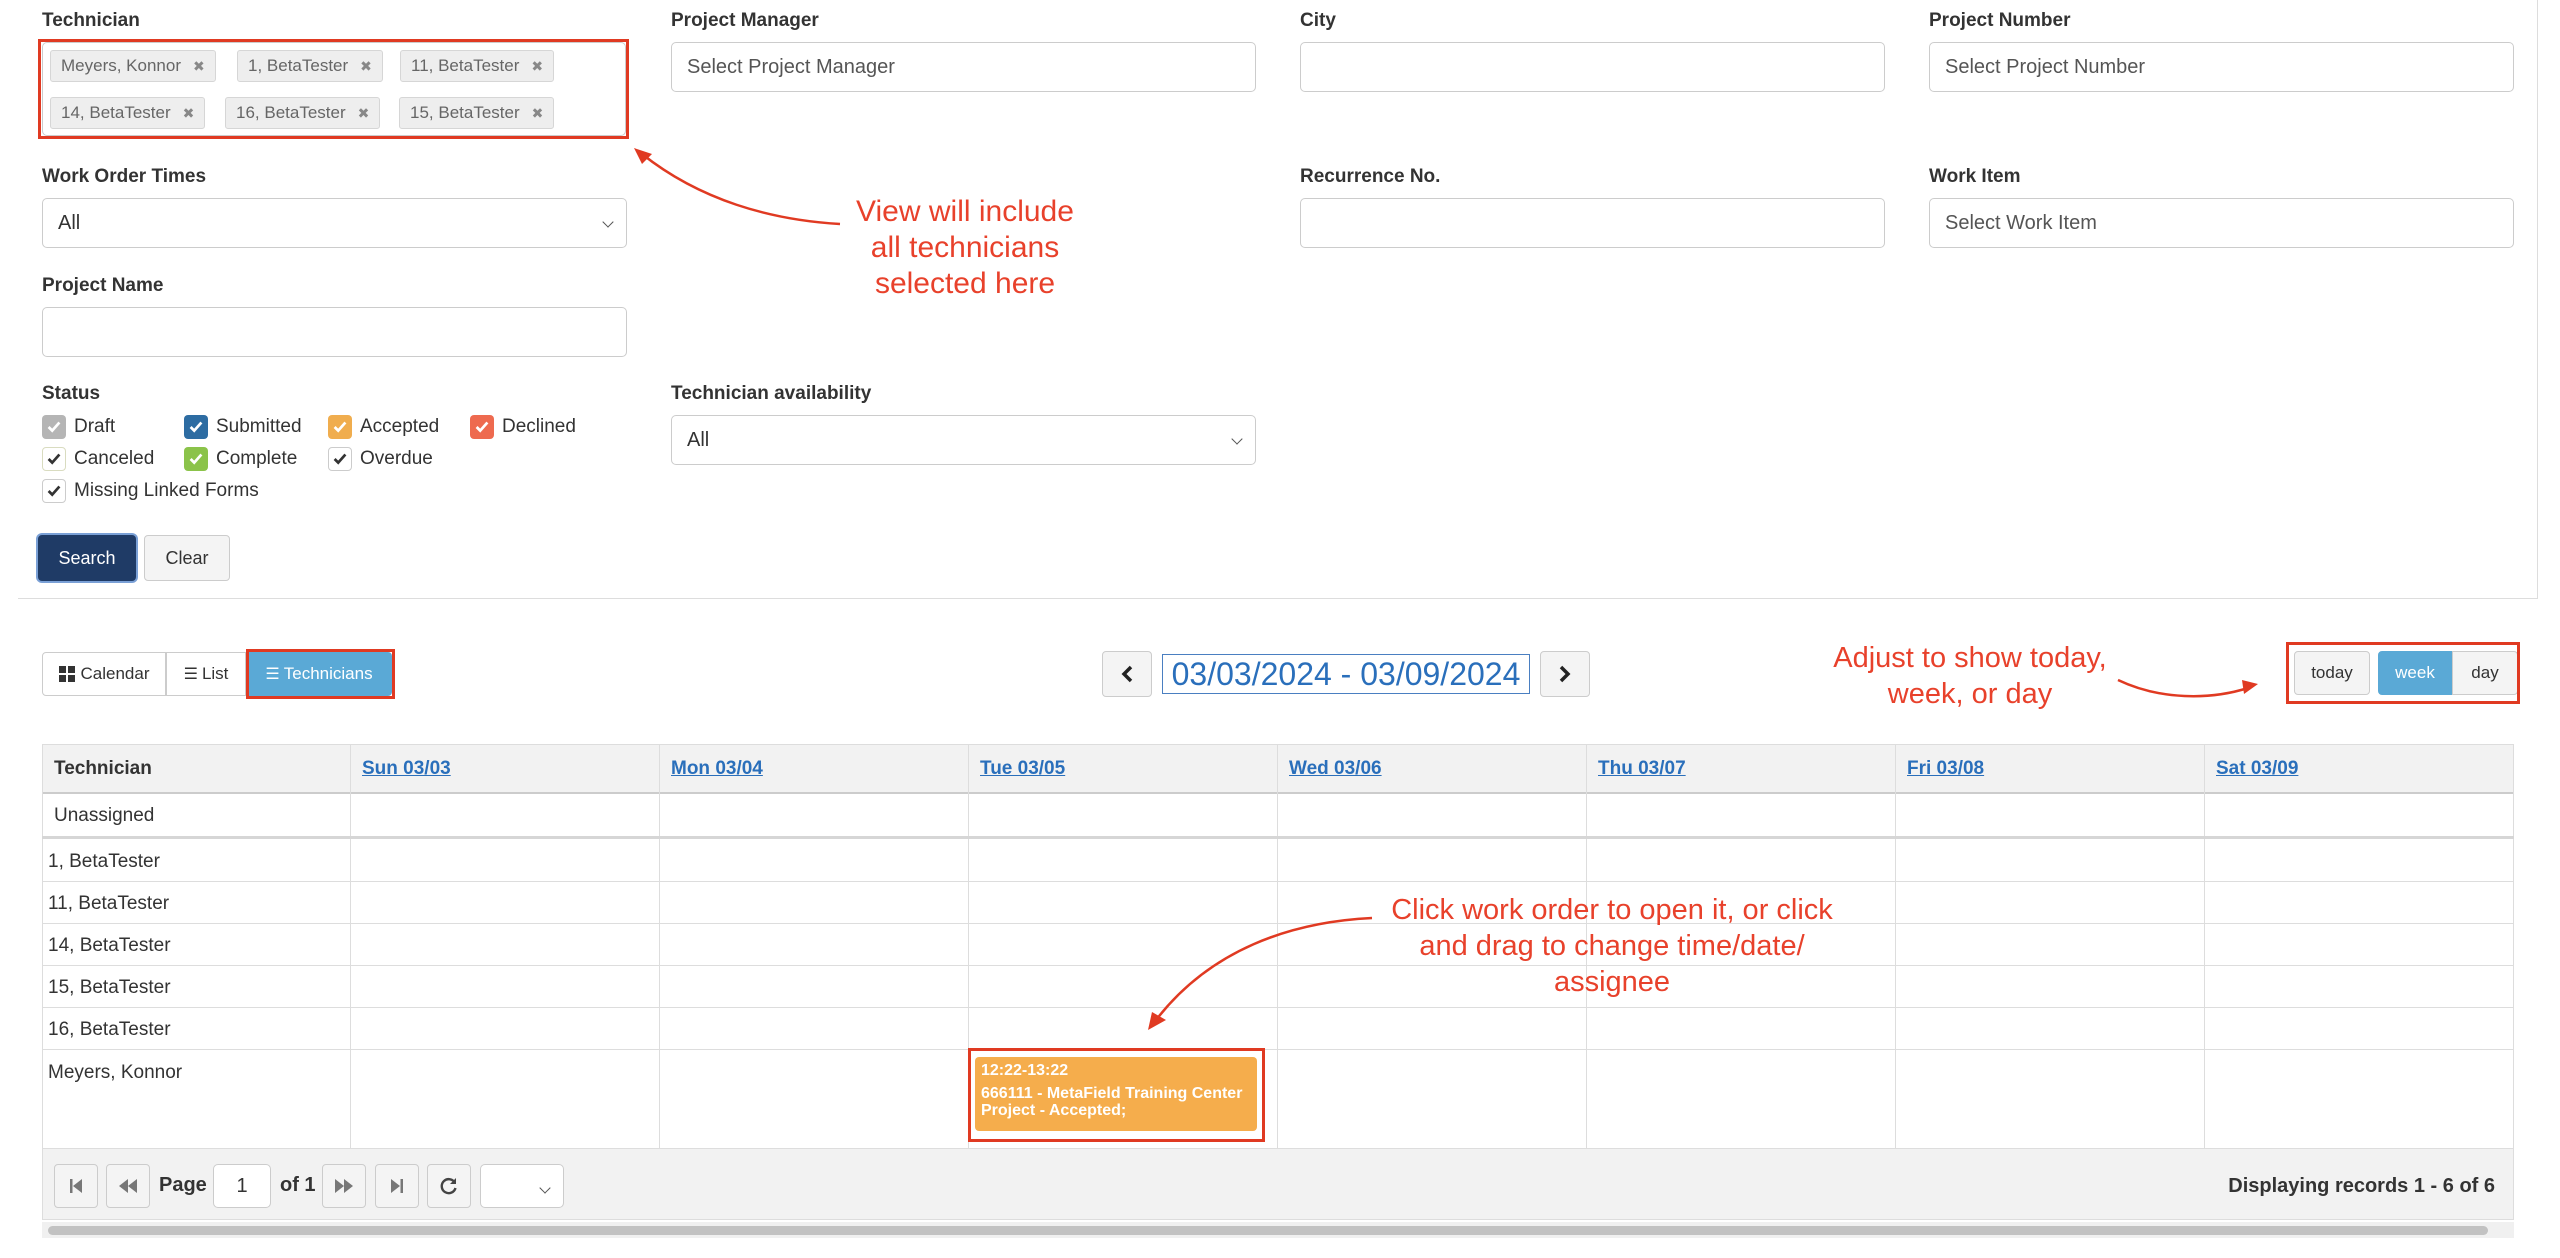 Image resolution: width=2560 pixels, height=1258 pixels. I want to click on view-calendar-button: Calendar, so click(104, 674).